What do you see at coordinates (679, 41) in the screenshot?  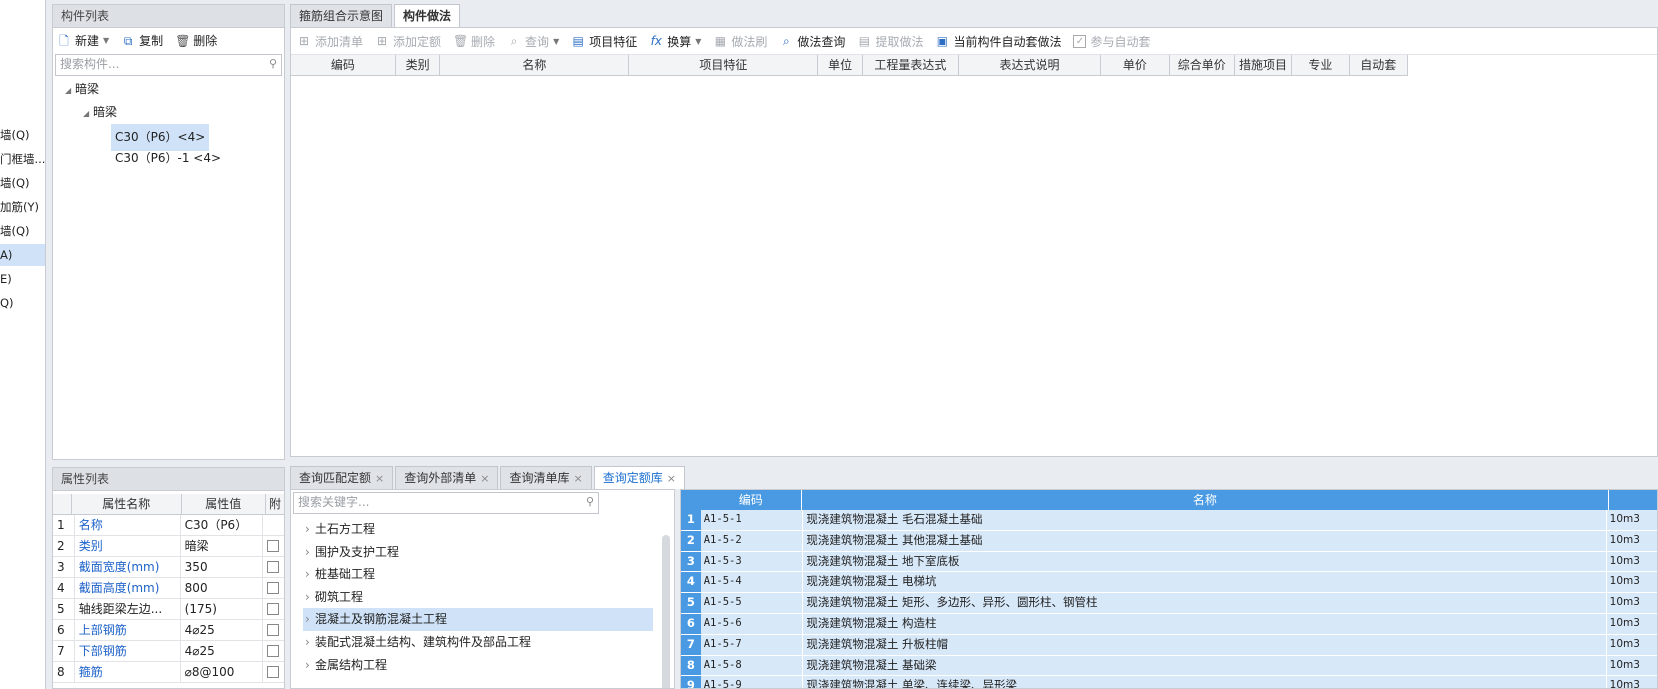 I see `convert-label: 换算` at bounding box center [679, 41].